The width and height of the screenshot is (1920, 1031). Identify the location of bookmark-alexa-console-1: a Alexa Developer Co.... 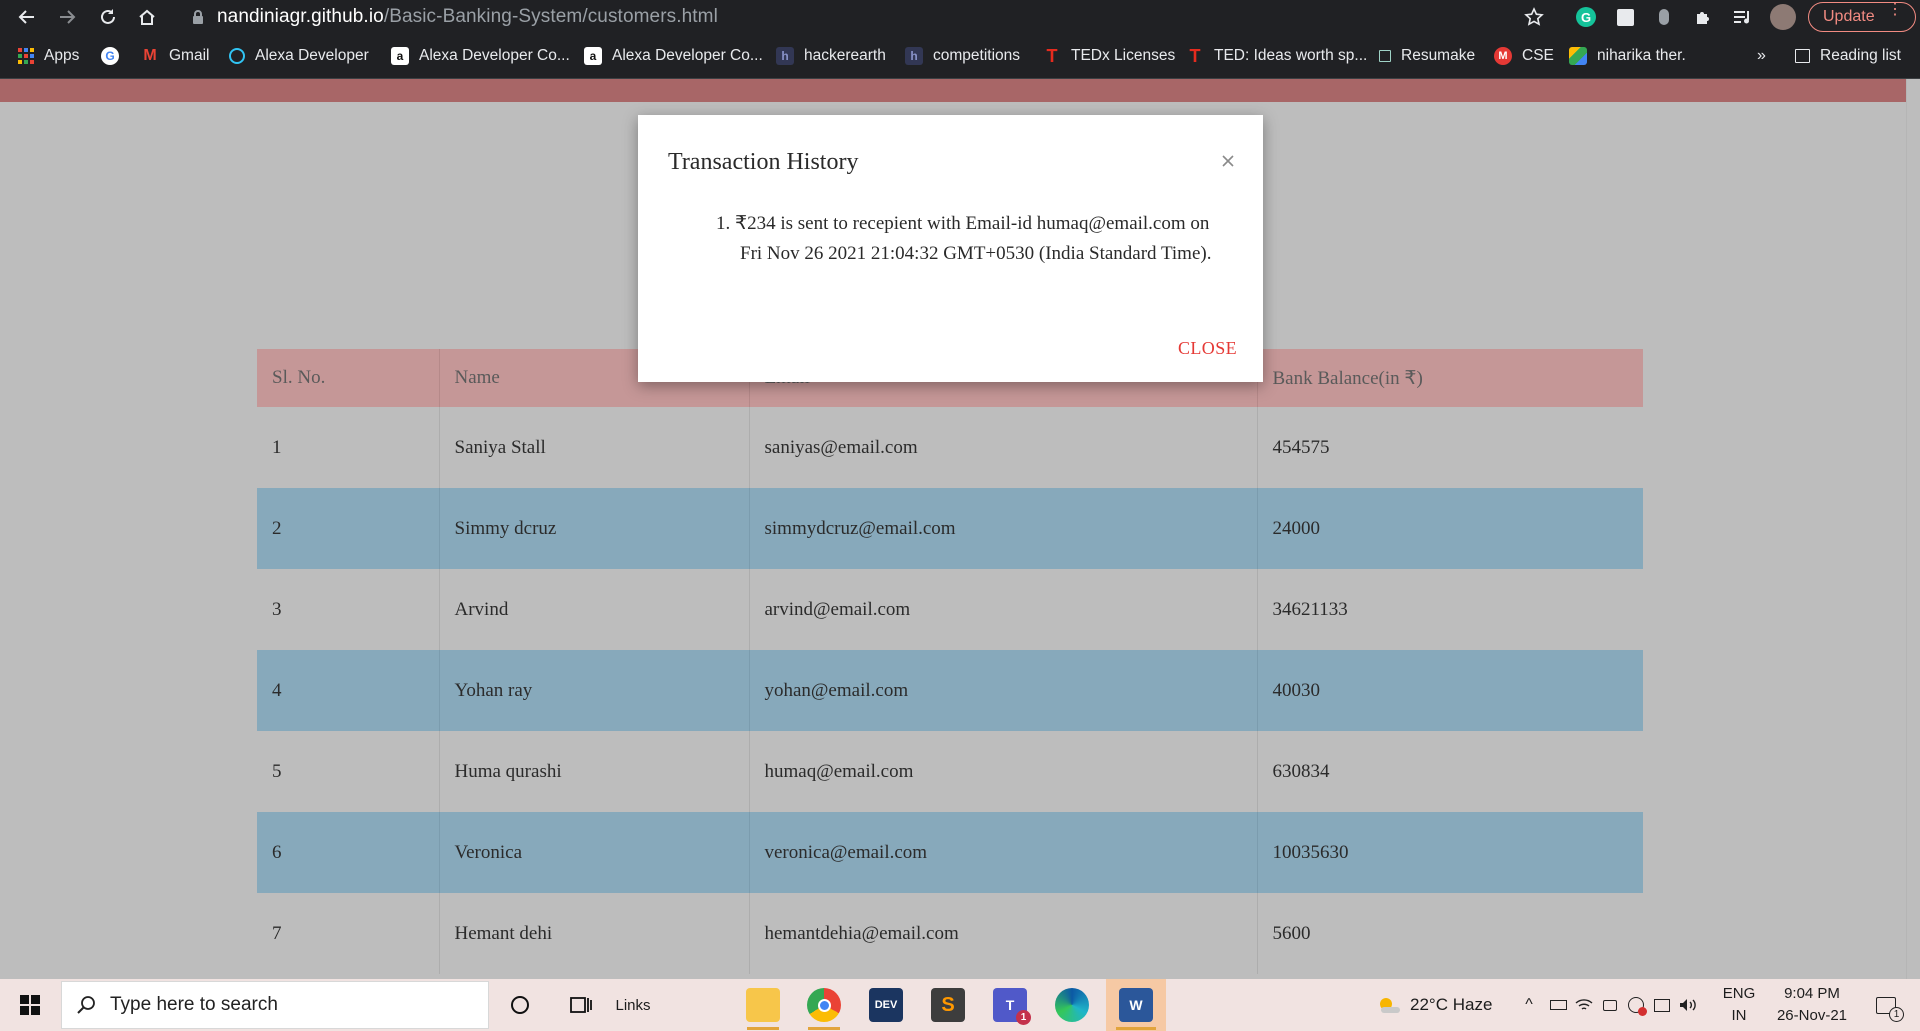
(480, 56).